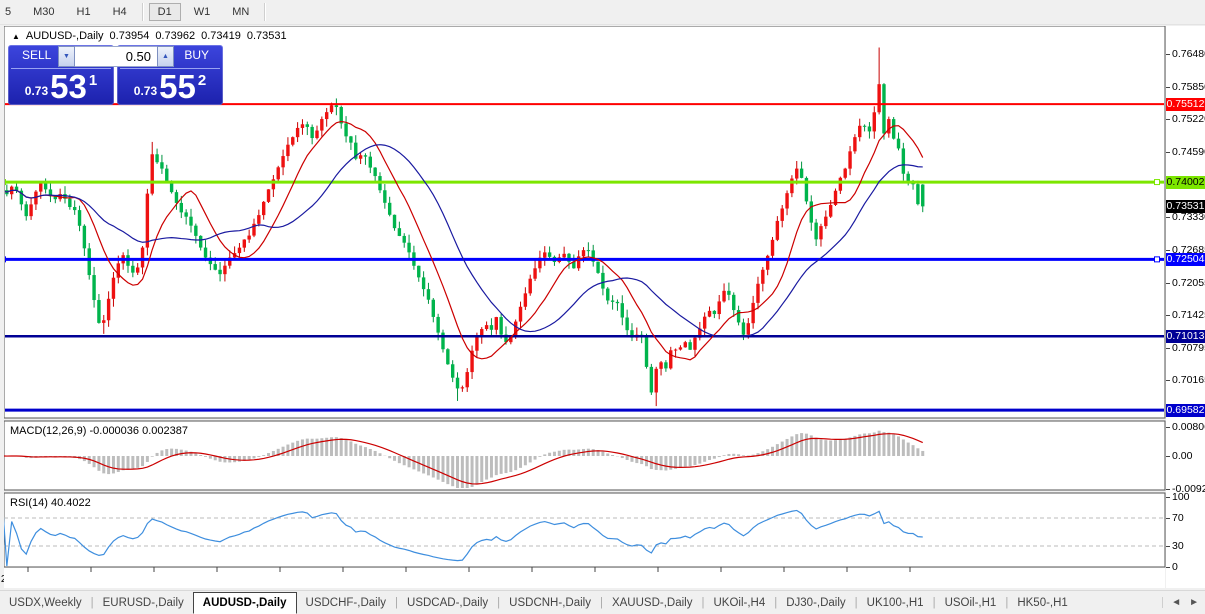 The width and height of the screenshot is (1205, 614). What do you see at coordinates (45, 603) in the screenshot?
I see `chart-tab-usdx-weekly: USDX,Weekly` at bounding box center [45, 603].